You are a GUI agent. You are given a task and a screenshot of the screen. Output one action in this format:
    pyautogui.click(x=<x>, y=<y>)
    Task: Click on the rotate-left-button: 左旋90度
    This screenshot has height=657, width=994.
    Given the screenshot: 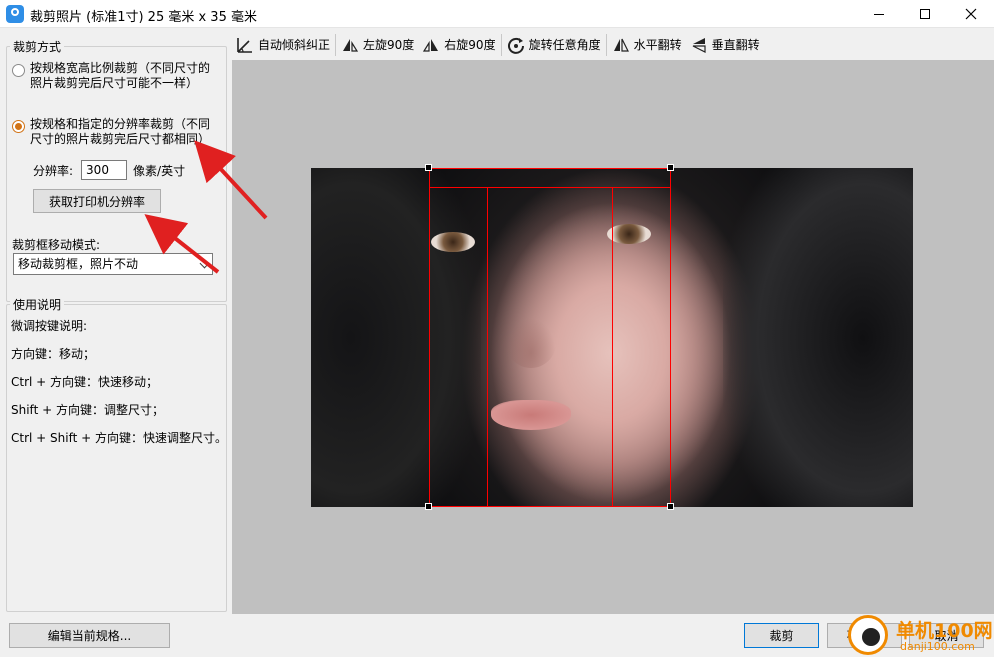 What is the action you would take?
    pyautogui.click(x=377, y=45)
    